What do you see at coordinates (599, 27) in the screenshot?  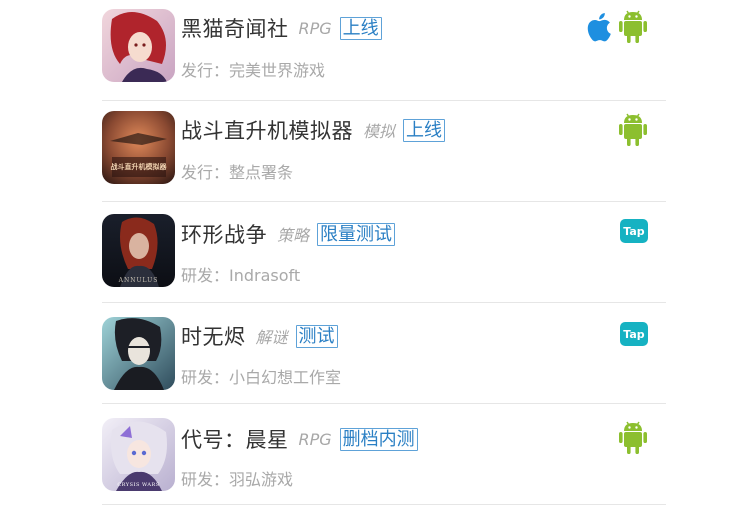 I see `apple-icon` at bounding box center [599, 27].